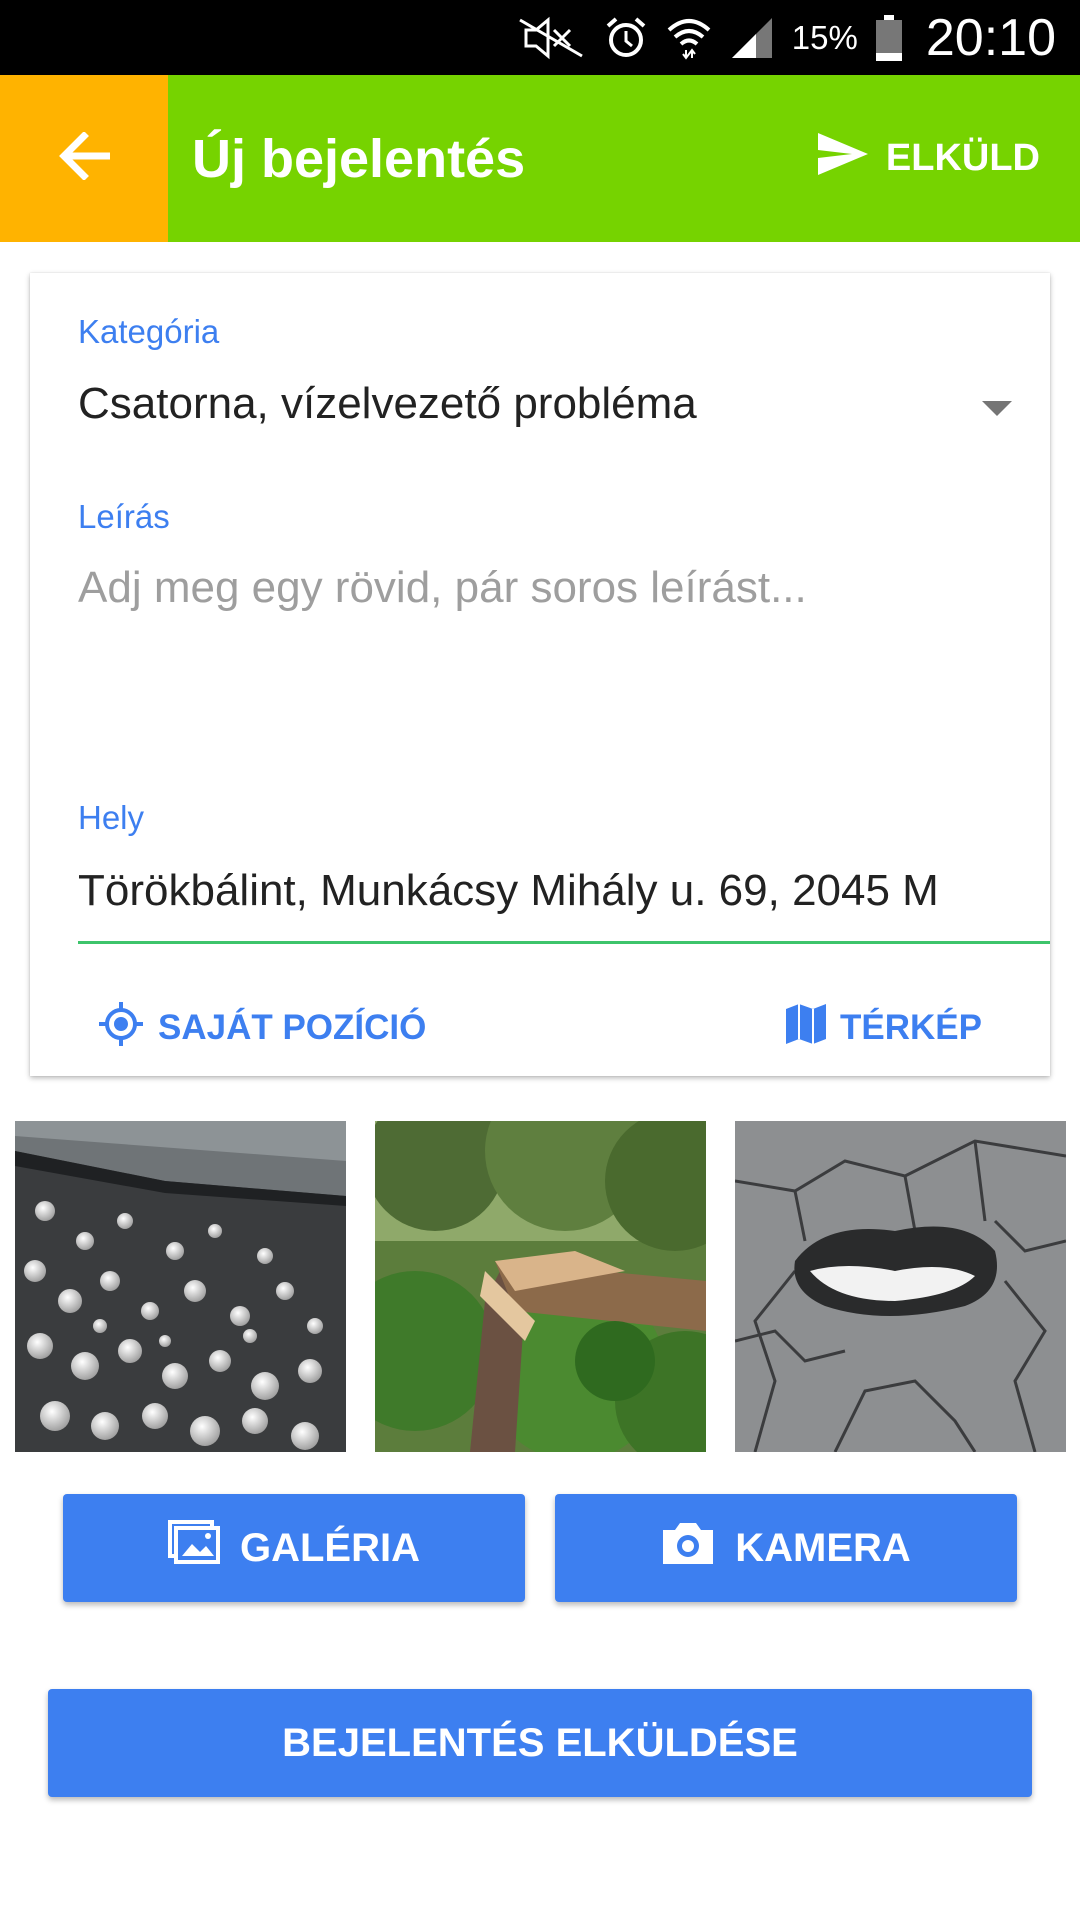  Describe the element at coordinates (124, 516) in the screenshot. I see `description-label: Leírás` at that location.